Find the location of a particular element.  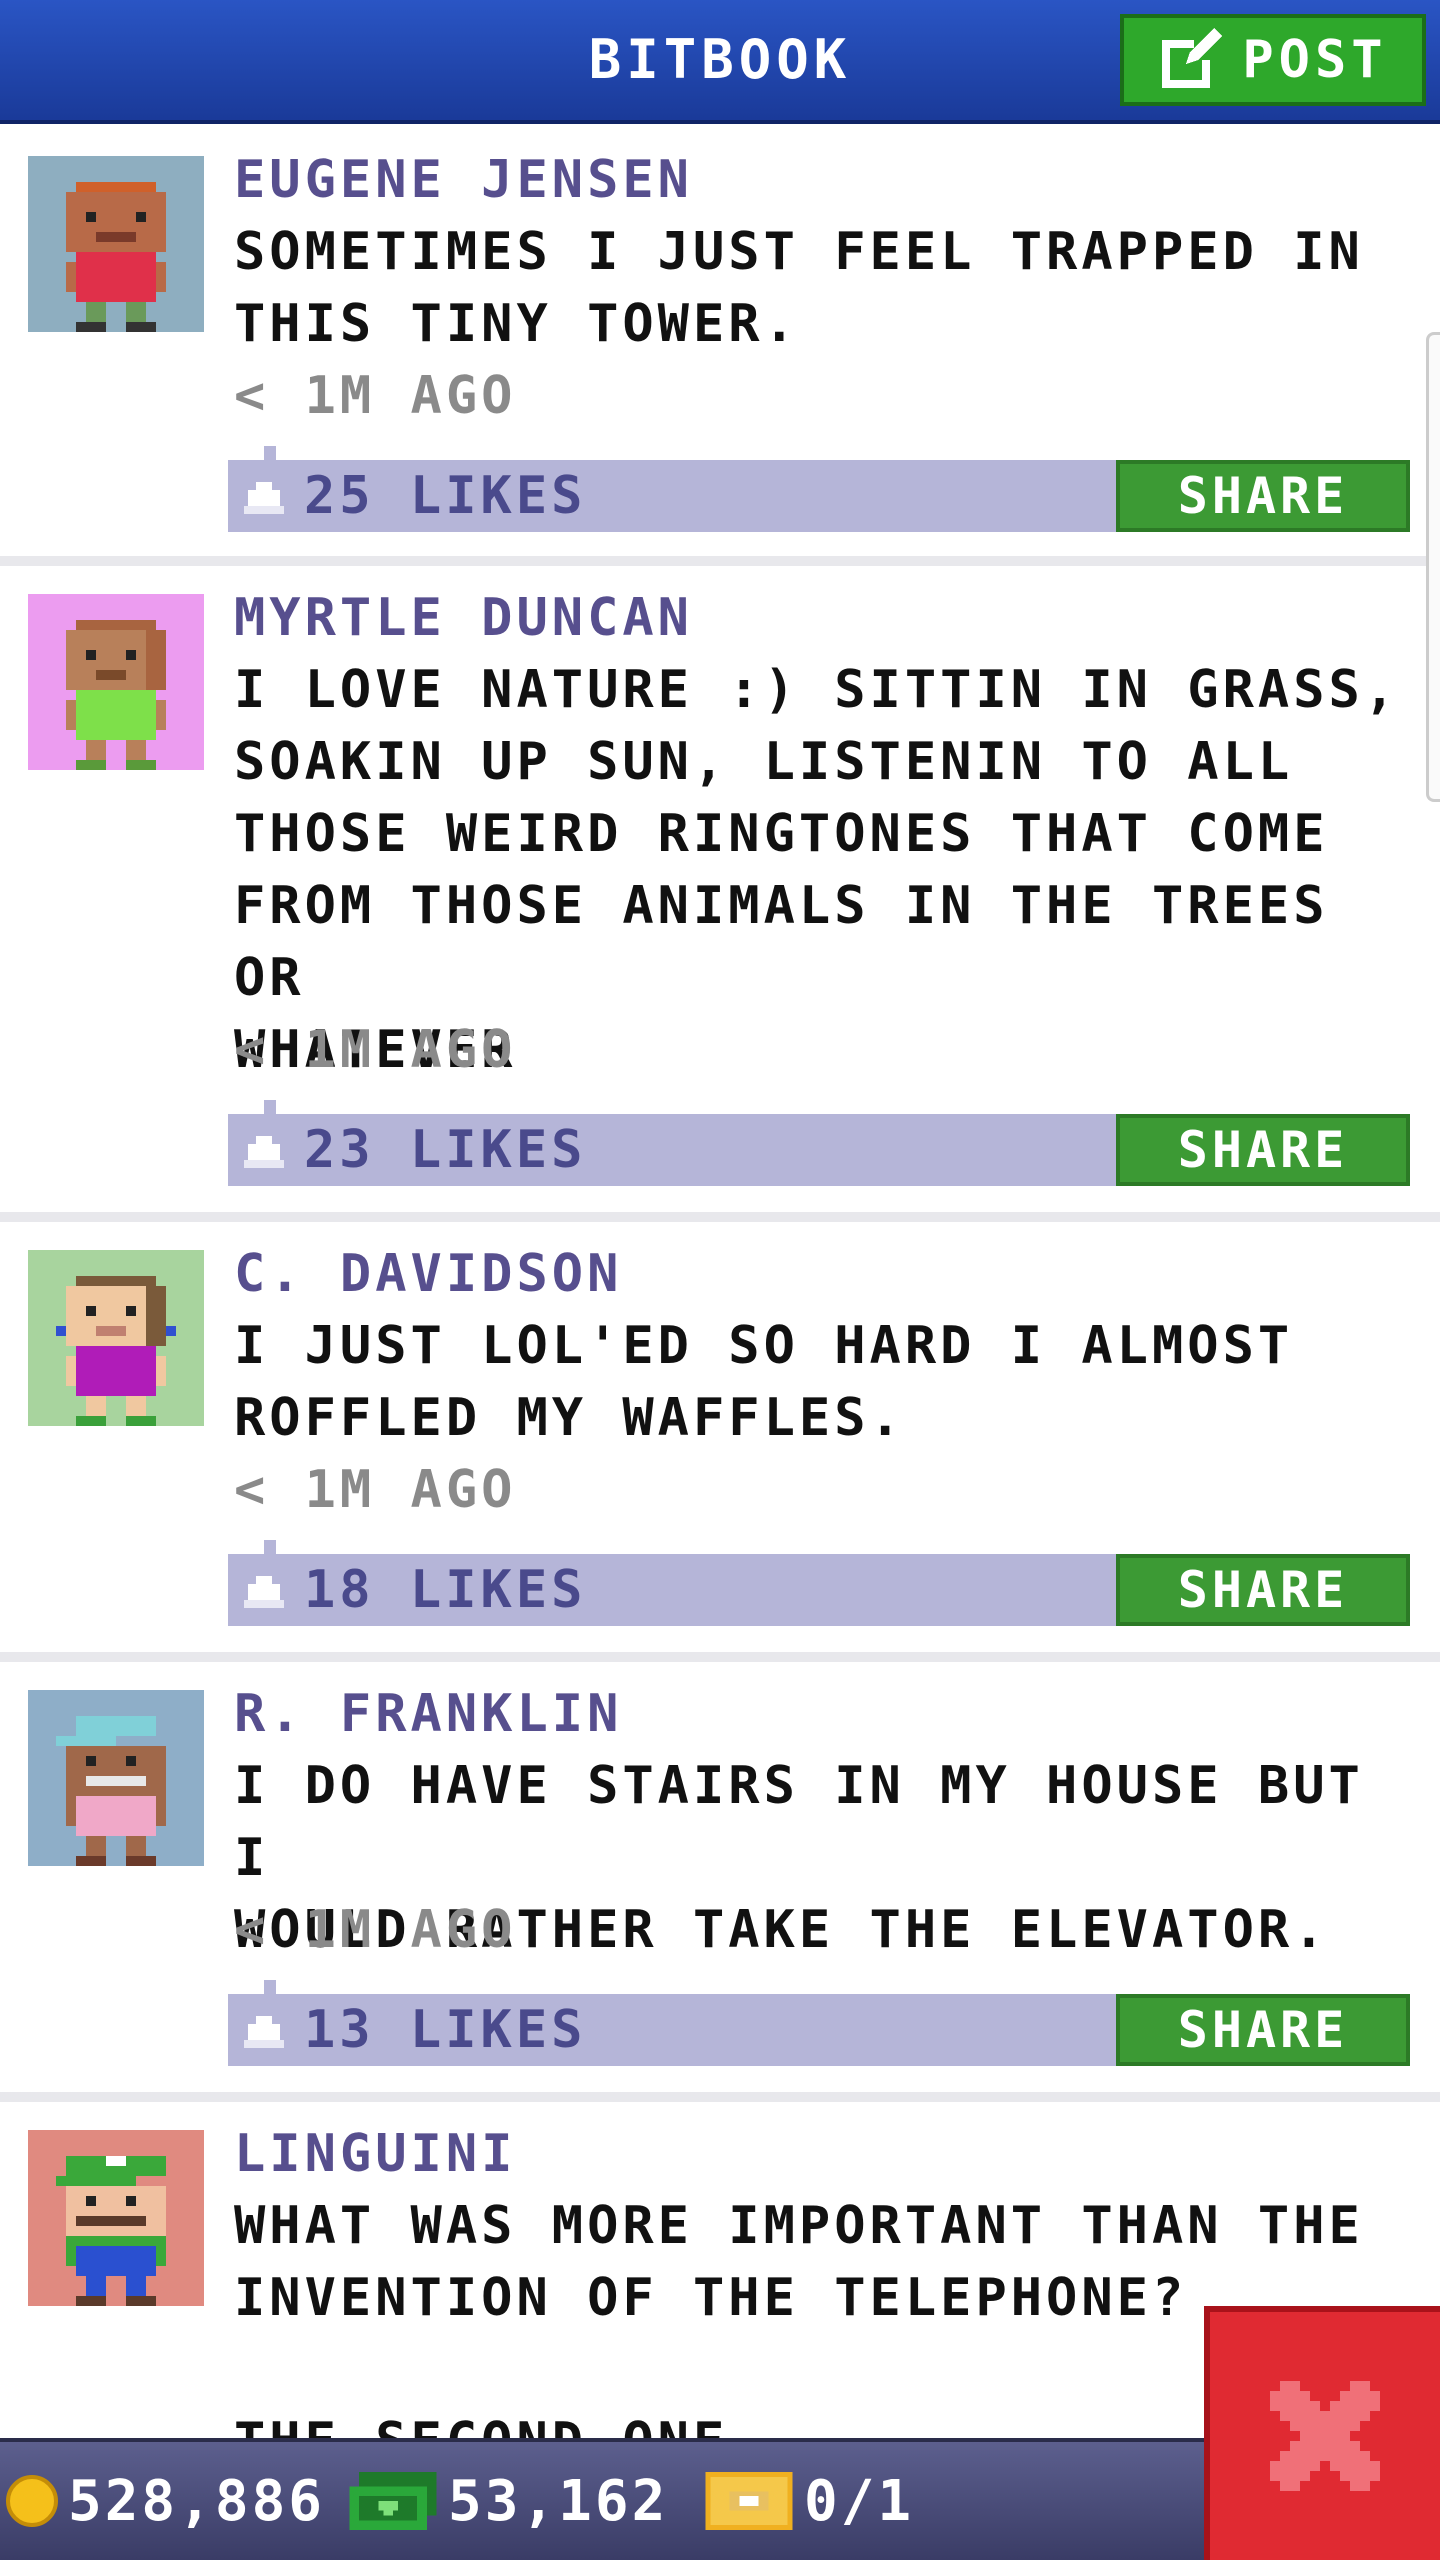

likes-count: 25 LIKES is located at coordinates (445, 496).